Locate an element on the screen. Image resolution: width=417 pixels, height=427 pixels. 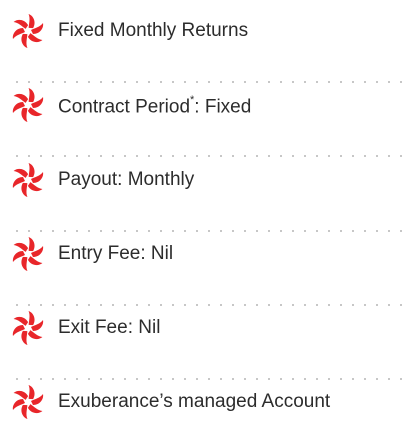
list-item-entry-fee: Entry Fee: Nil is located at coordinates (208, 254).